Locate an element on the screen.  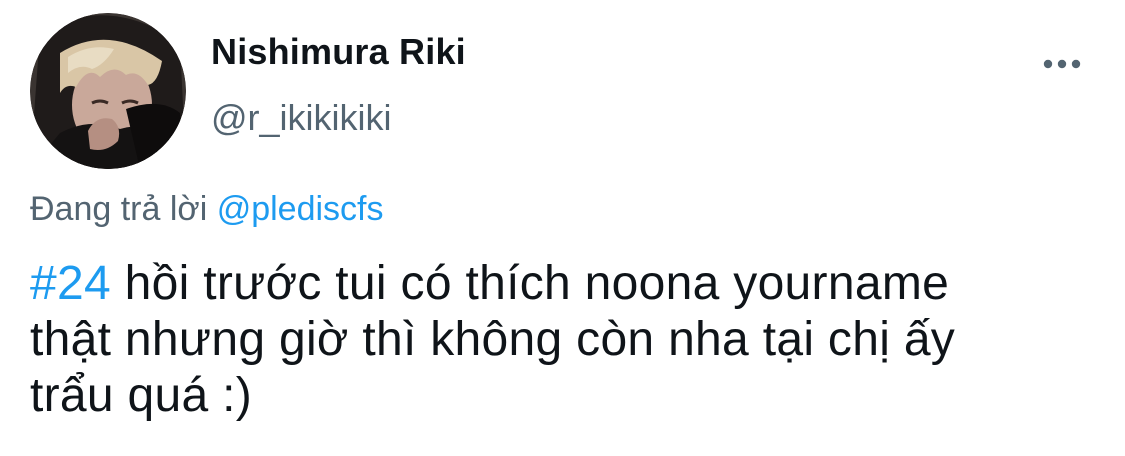
replying-to-label: Đang trả lời is located at coordinates (123, 209).